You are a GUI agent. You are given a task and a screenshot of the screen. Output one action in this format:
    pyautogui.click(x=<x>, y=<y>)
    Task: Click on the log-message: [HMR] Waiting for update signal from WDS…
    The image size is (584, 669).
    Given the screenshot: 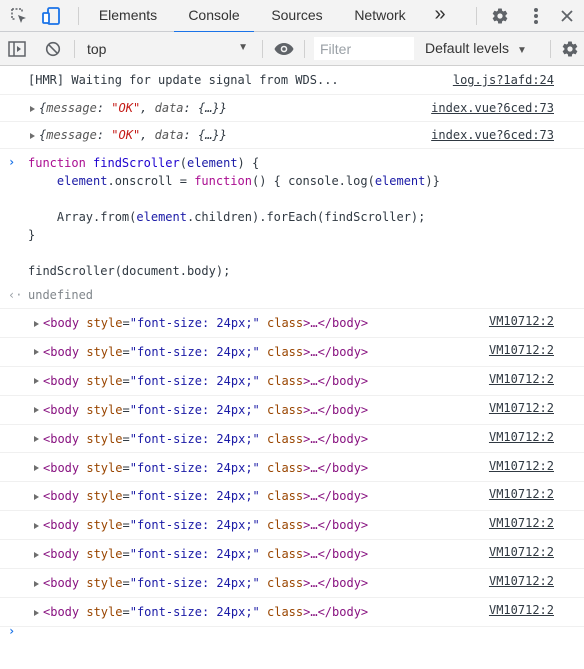 What is the action you would take?
    pyautogui.click(x=292, y=80)
    